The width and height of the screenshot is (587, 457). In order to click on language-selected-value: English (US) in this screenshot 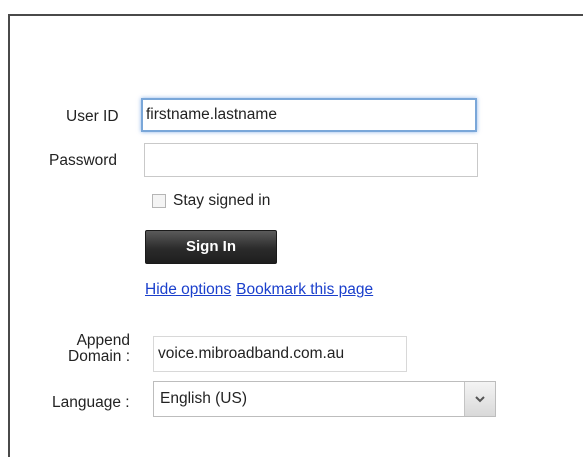, I will do `click(203, 398)`.